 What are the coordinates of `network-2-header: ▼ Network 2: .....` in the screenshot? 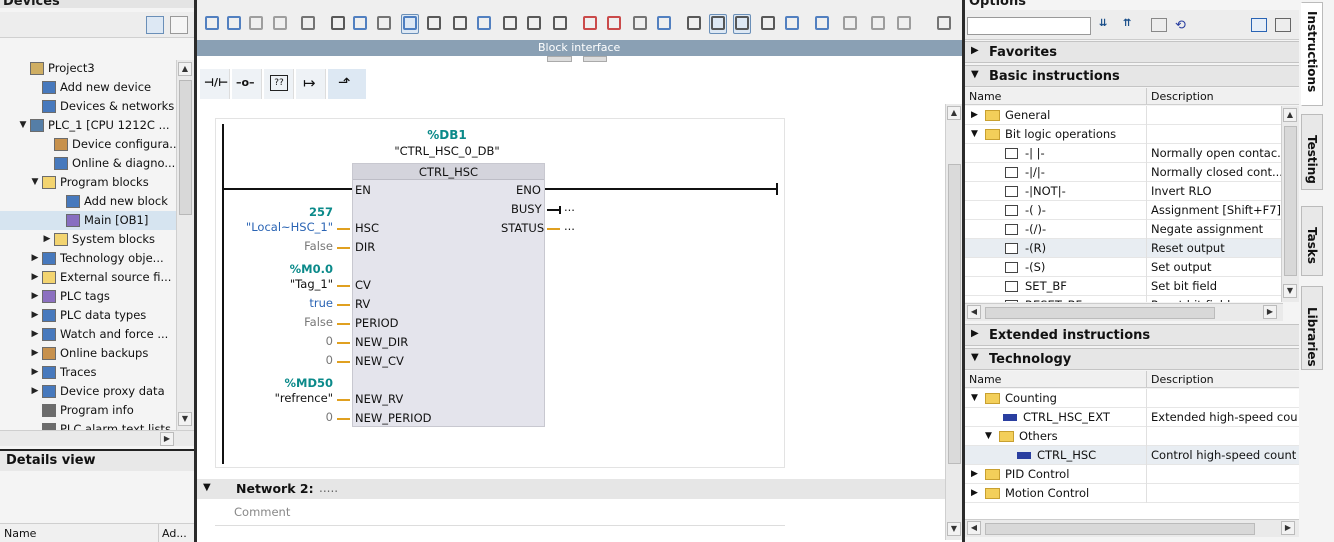 It's located at (571, 489).